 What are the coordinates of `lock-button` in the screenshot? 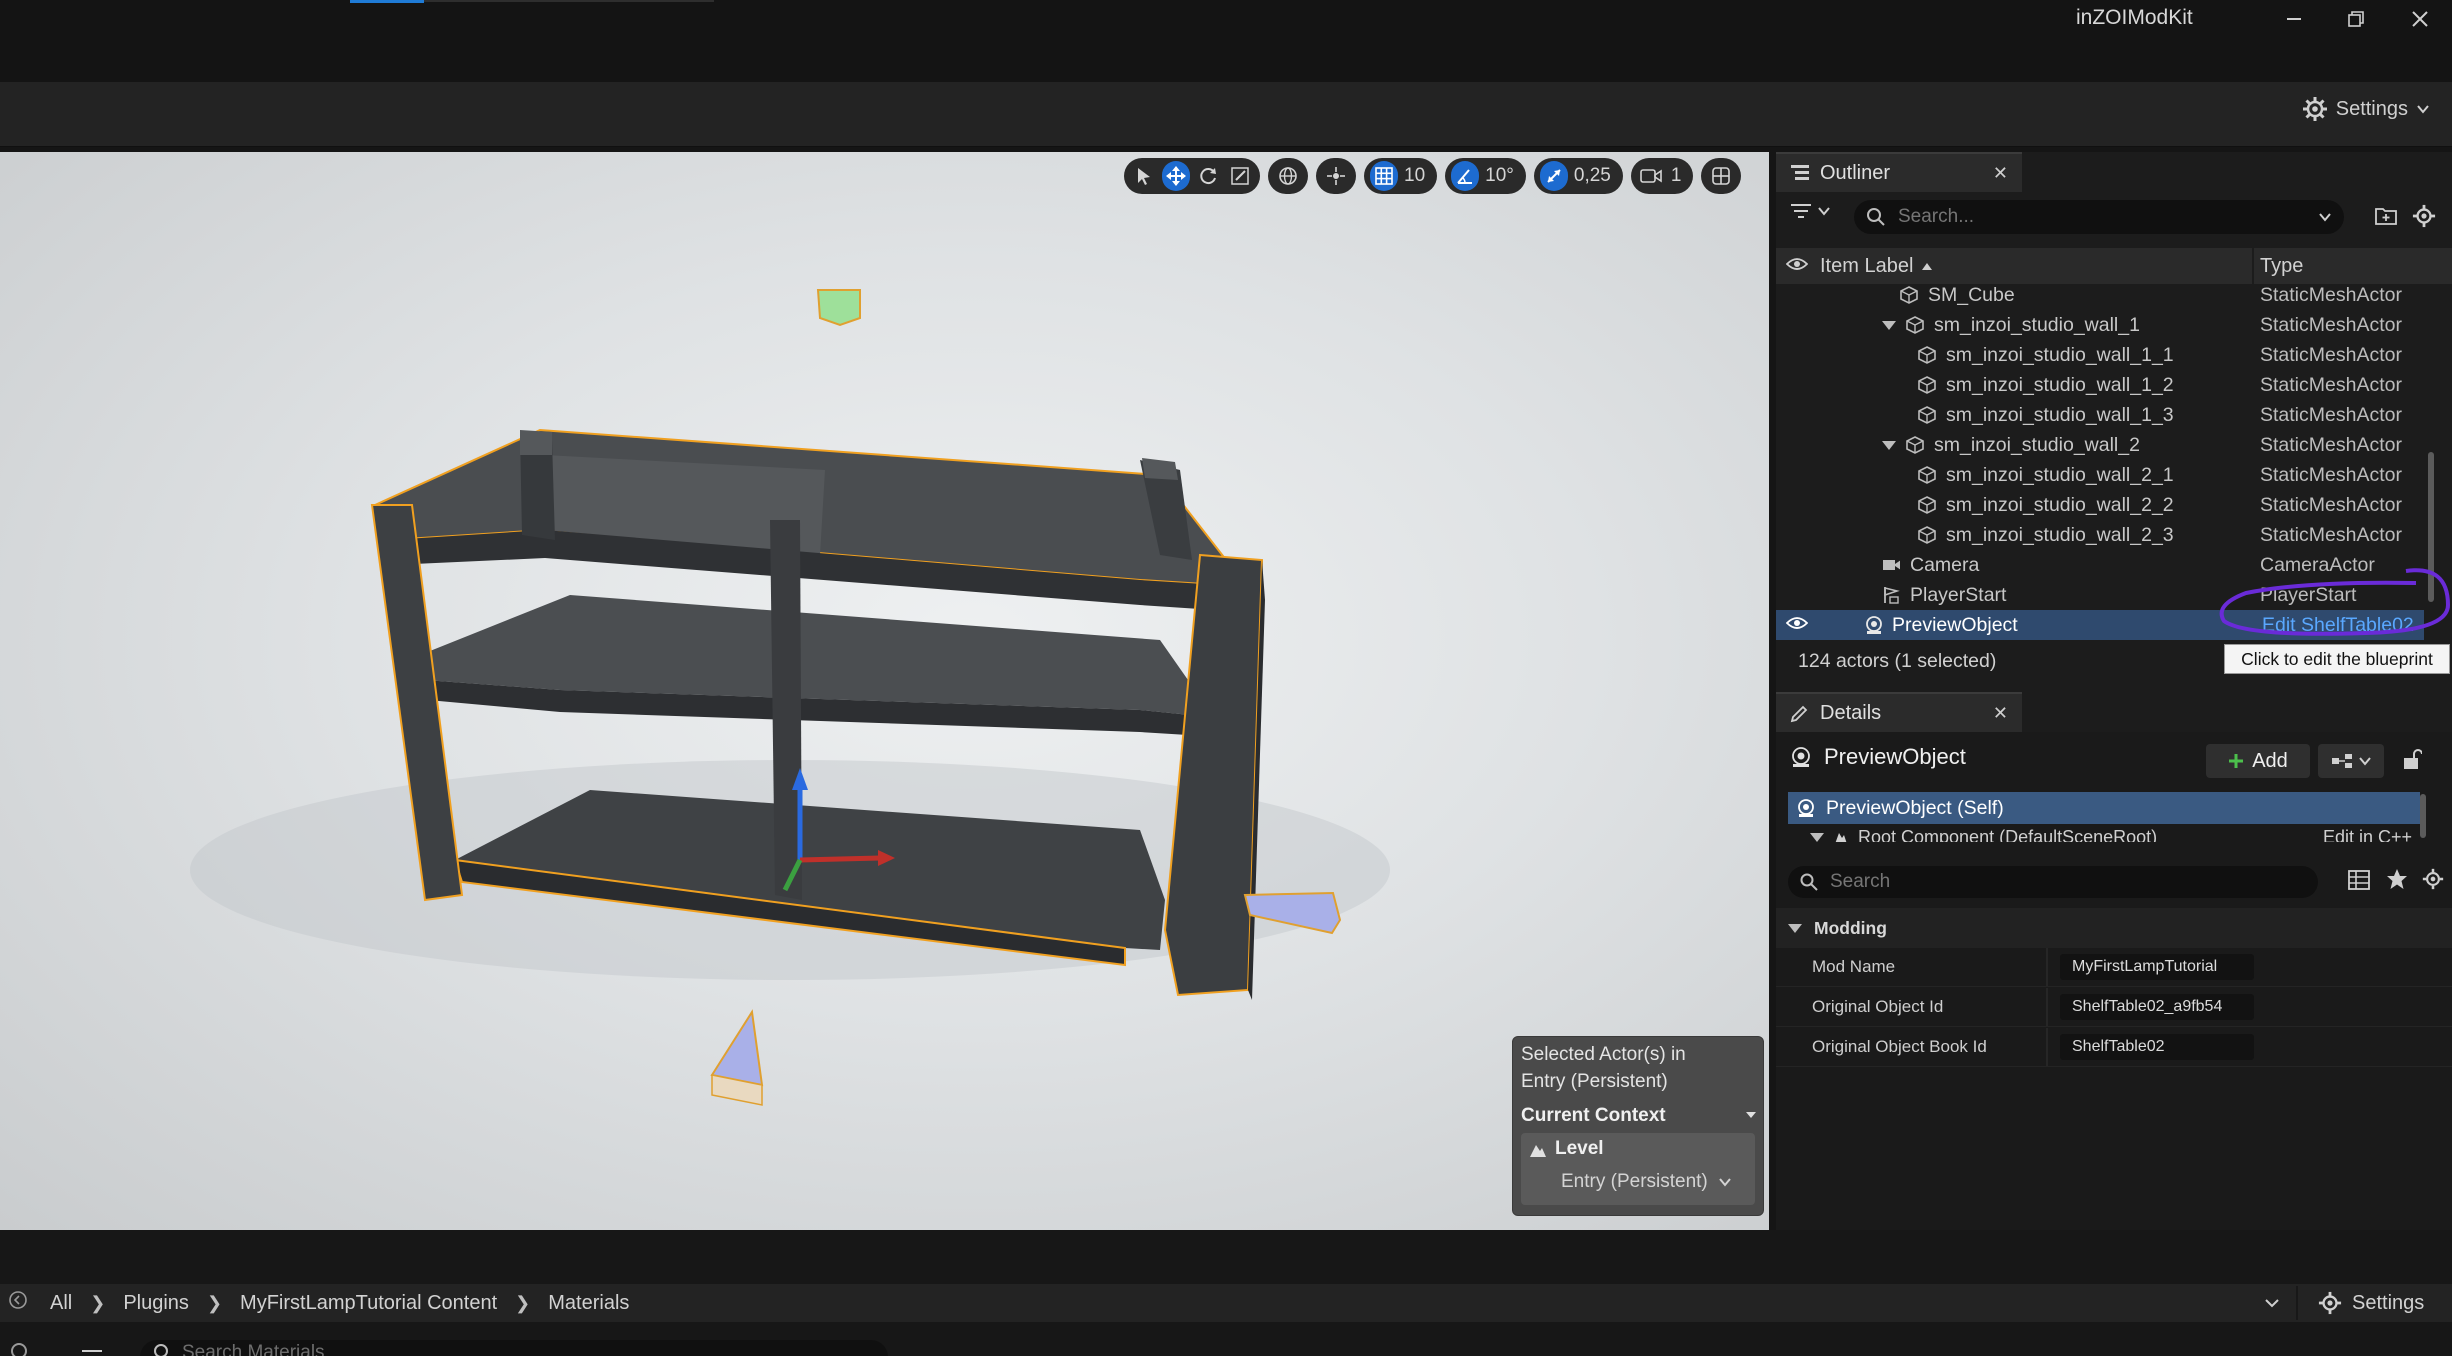 It's located at (2412, 761).